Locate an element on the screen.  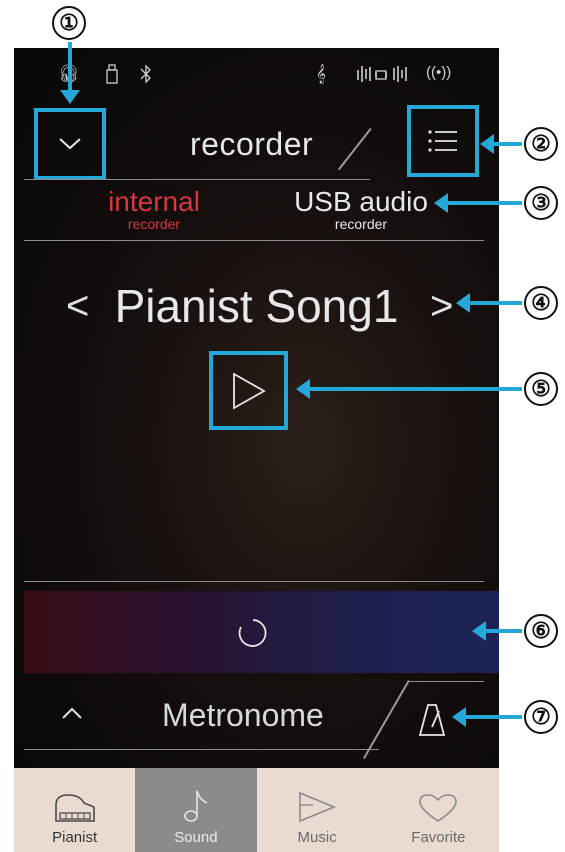
callout-7: ⑦ is located at coordinates (541, 717).